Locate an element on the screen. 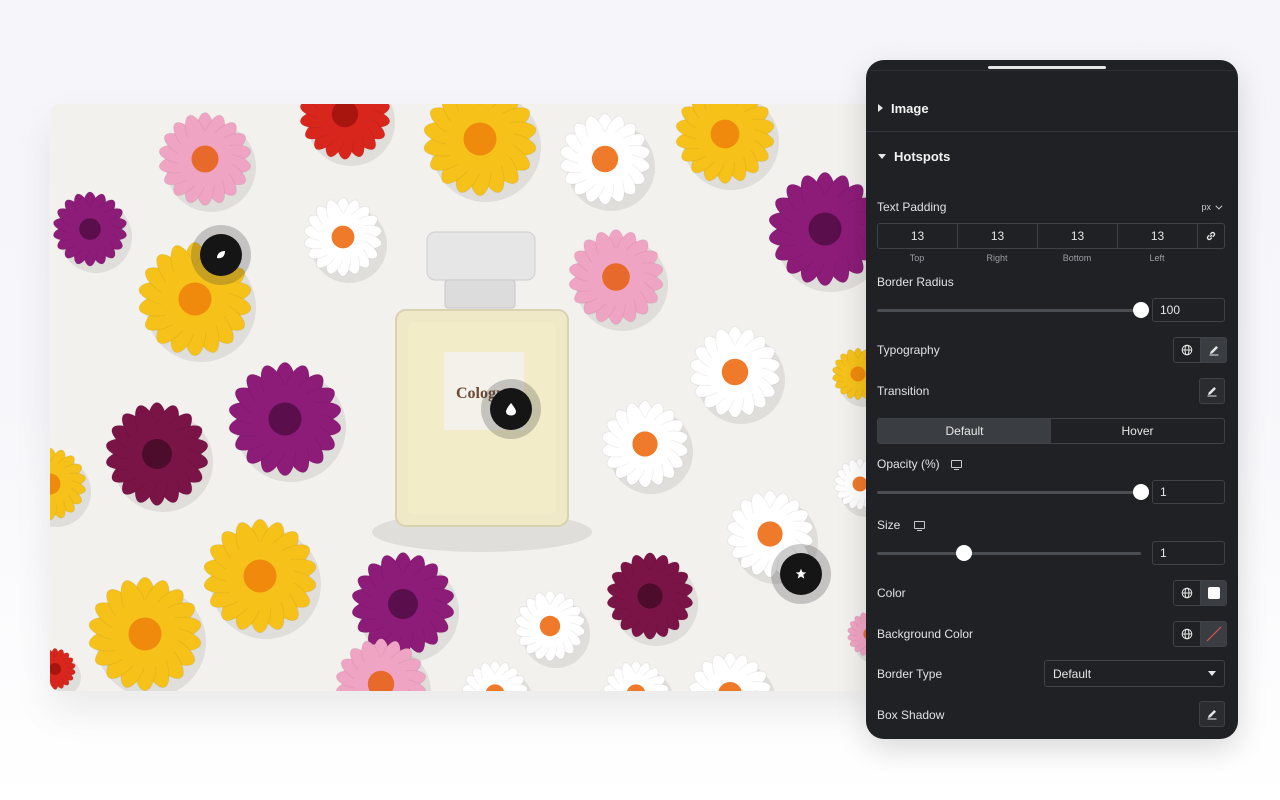 This screenshot has width=1280, height=800. padding-bottom-input: 13 is located at coordinates (1078, 236).